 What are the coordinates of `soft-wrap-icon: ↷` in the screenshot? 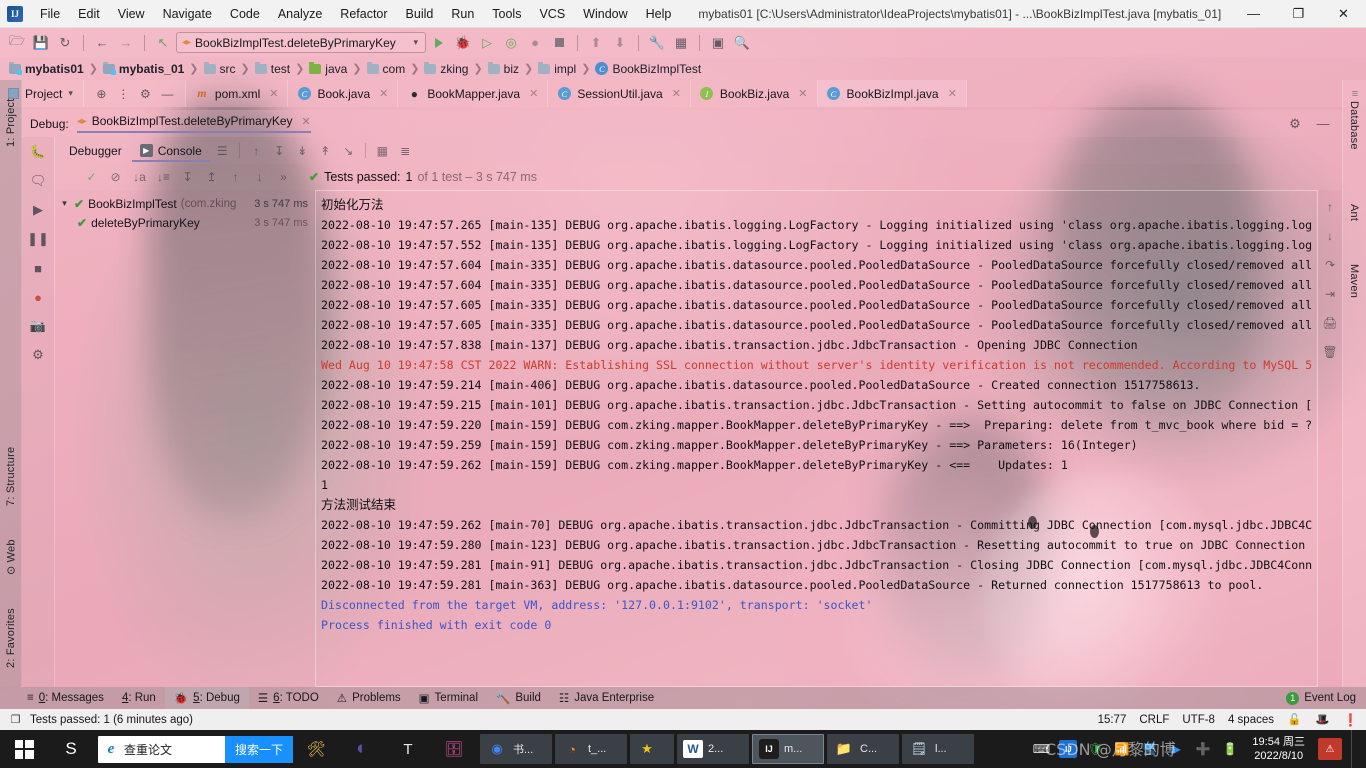 It's located at (1330, 265).